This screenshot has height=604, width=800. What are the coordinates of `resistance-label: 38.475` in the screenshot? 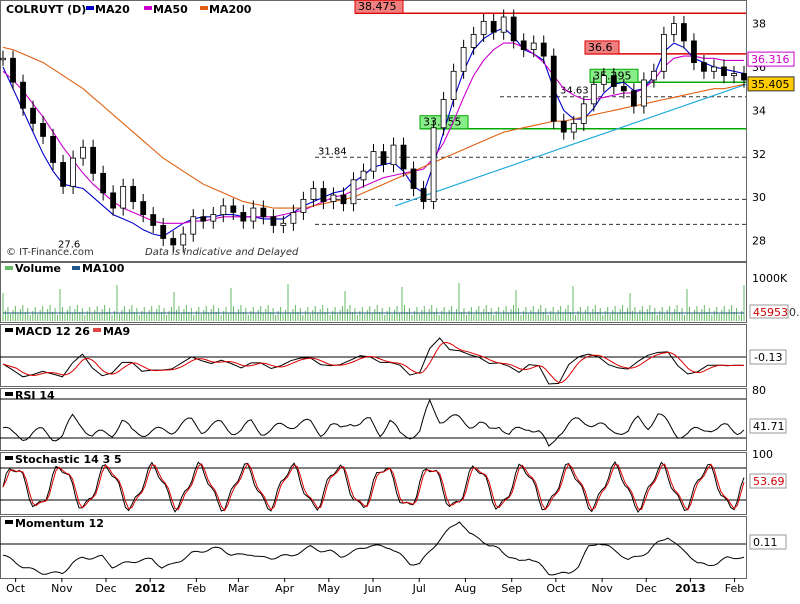 It's located at (377, 6).